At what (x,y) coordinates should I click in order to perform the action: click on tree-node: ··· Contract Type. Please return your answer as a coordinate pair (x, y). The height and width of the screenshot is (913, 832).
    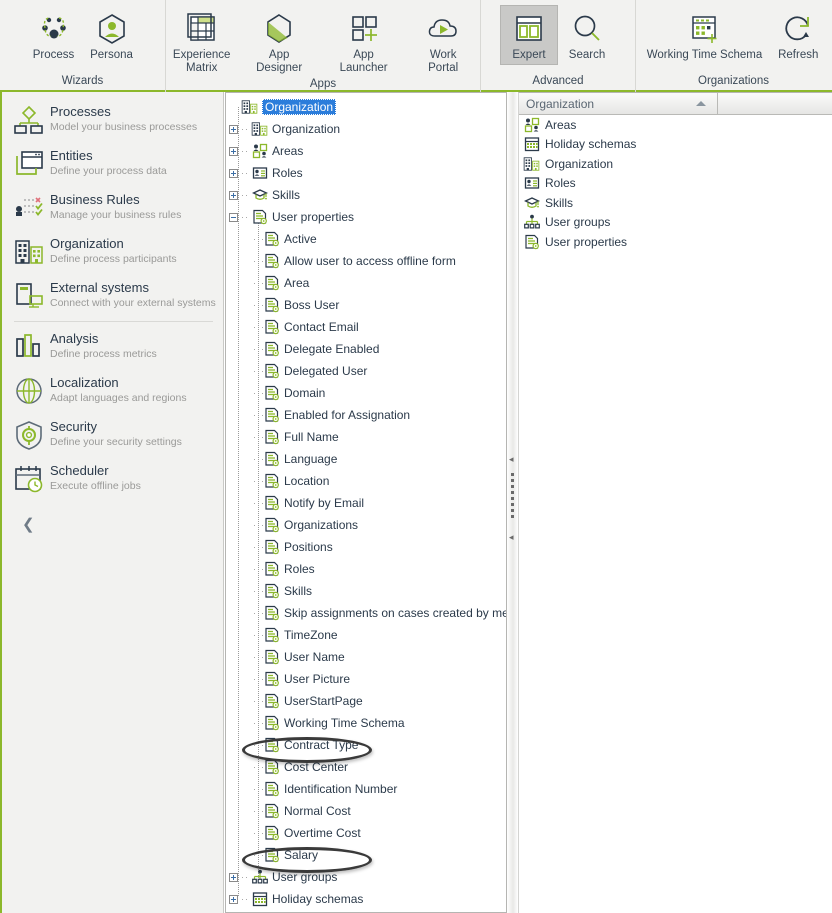
    Looking at the image, I should click on (367, 745).